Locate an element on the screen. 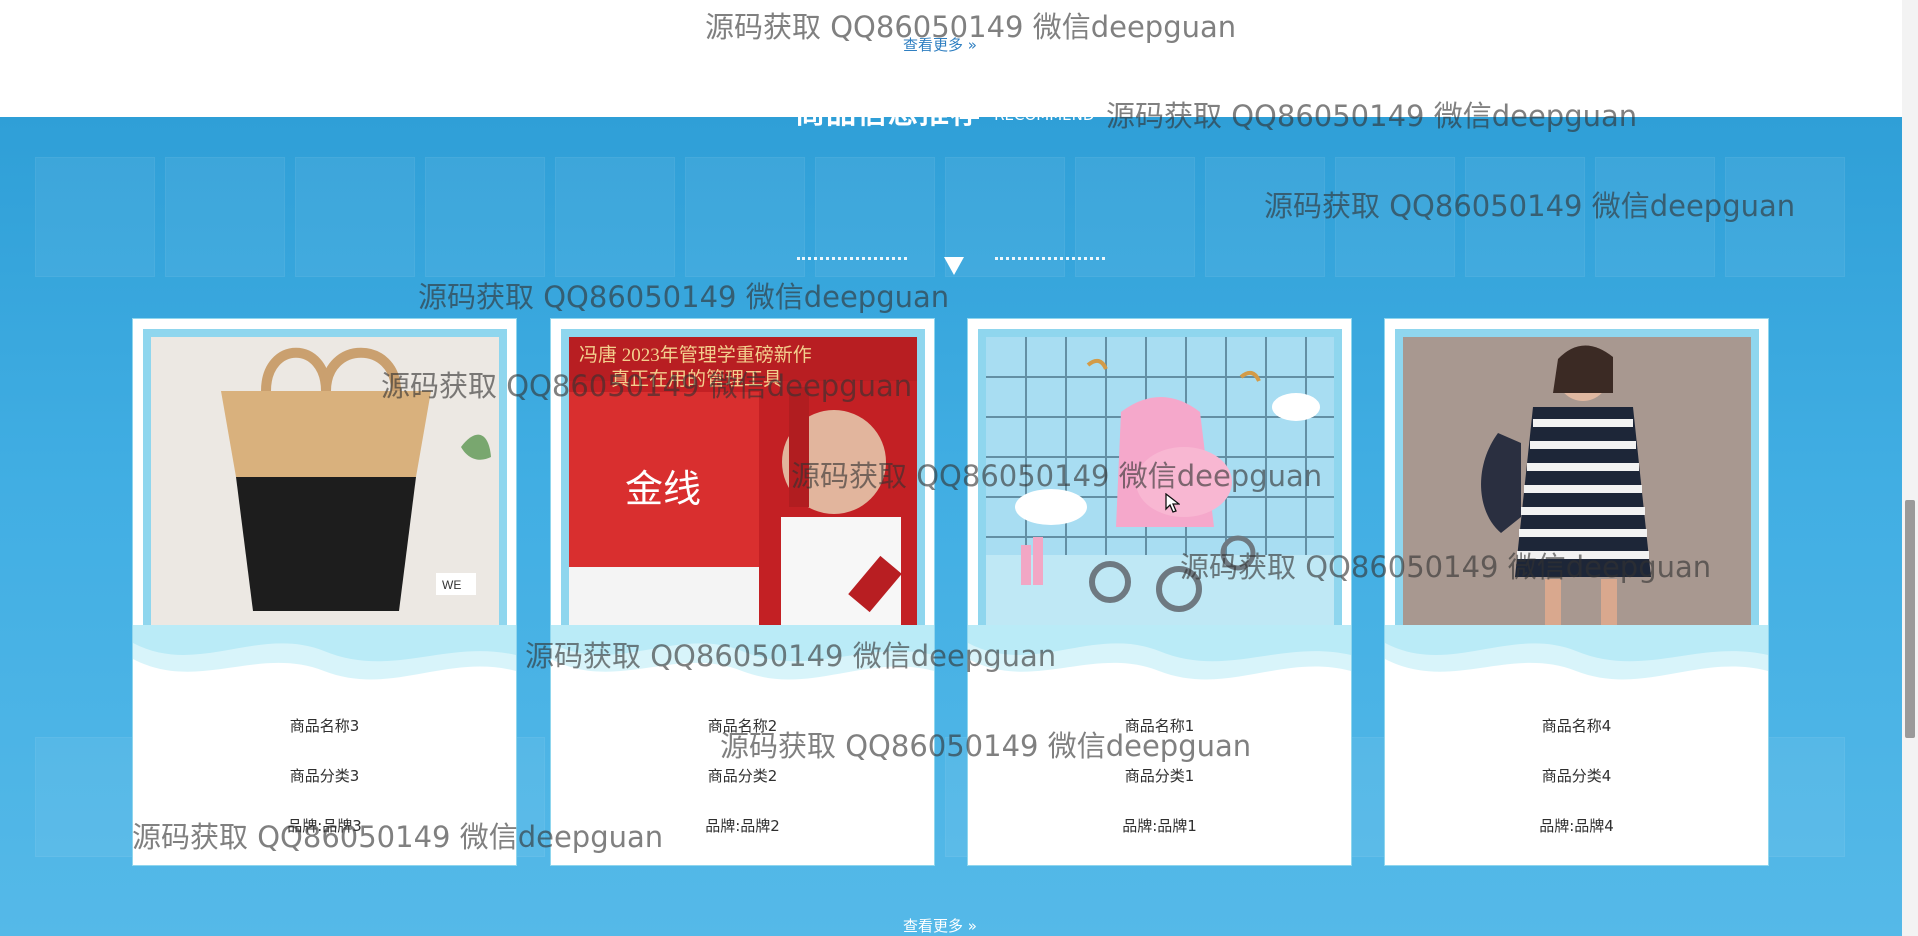  vertical-scrollbar is located at coordinates (1910, 468).